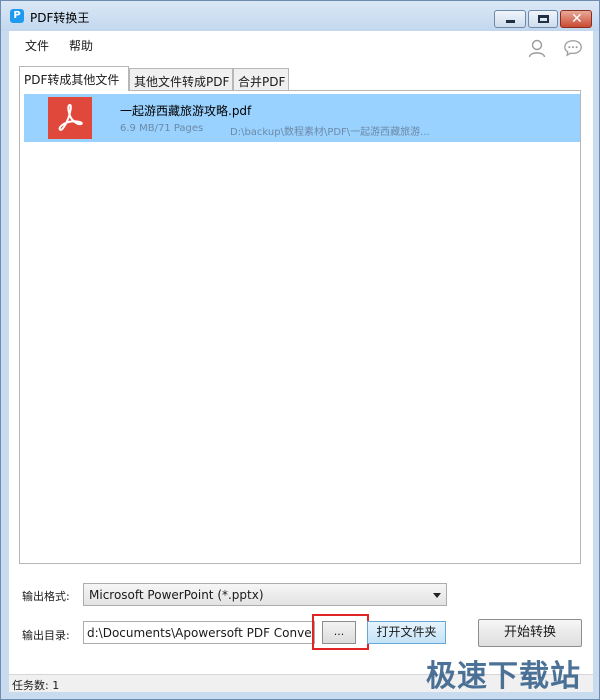 Image resolution: width=600 pixels, height=700 pixels. What do you see at coordinates (510, 19) in the screenshot?
I see `minimize-button` at bounding box center [510, 19].